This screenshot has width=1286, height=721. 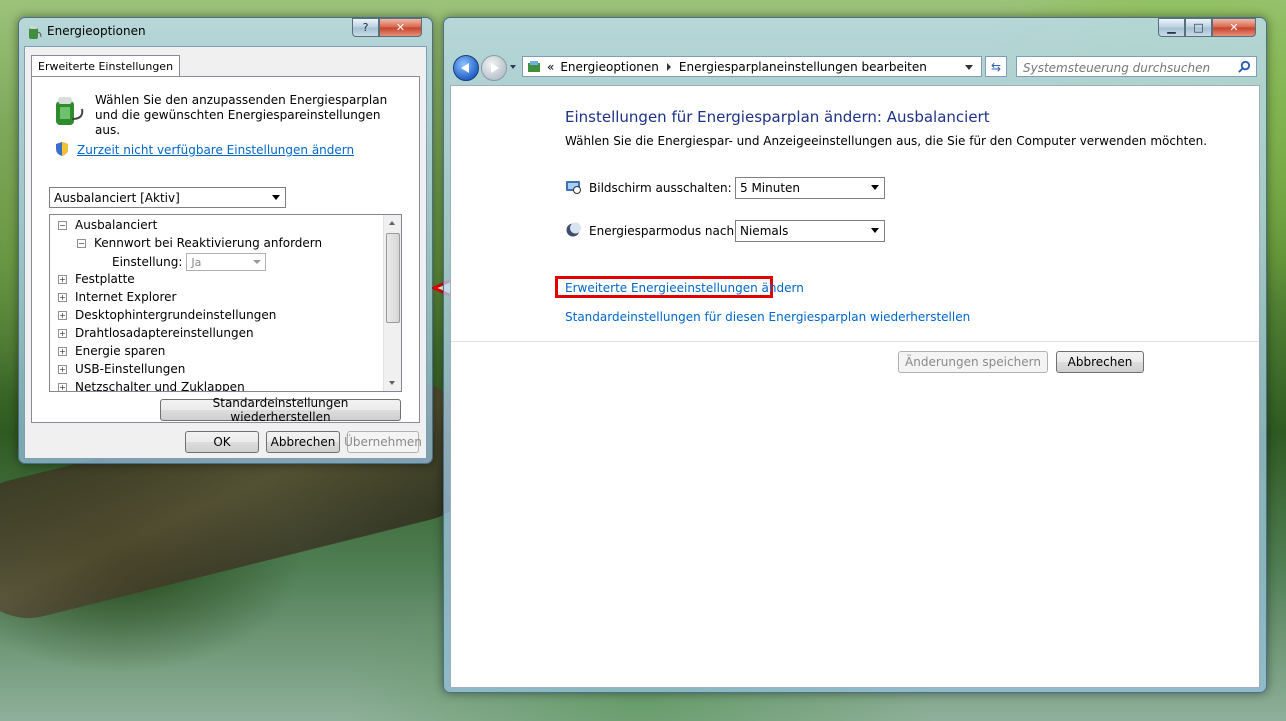 What do you see at coordinates (383, 442) in the screenshot?
I see `apply-button: Übernehmen` at bounding box center [383, 442].